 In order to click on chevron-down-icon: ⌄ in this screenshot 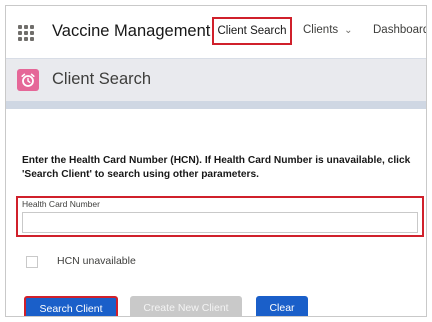, I will do `click(348, 30)`.